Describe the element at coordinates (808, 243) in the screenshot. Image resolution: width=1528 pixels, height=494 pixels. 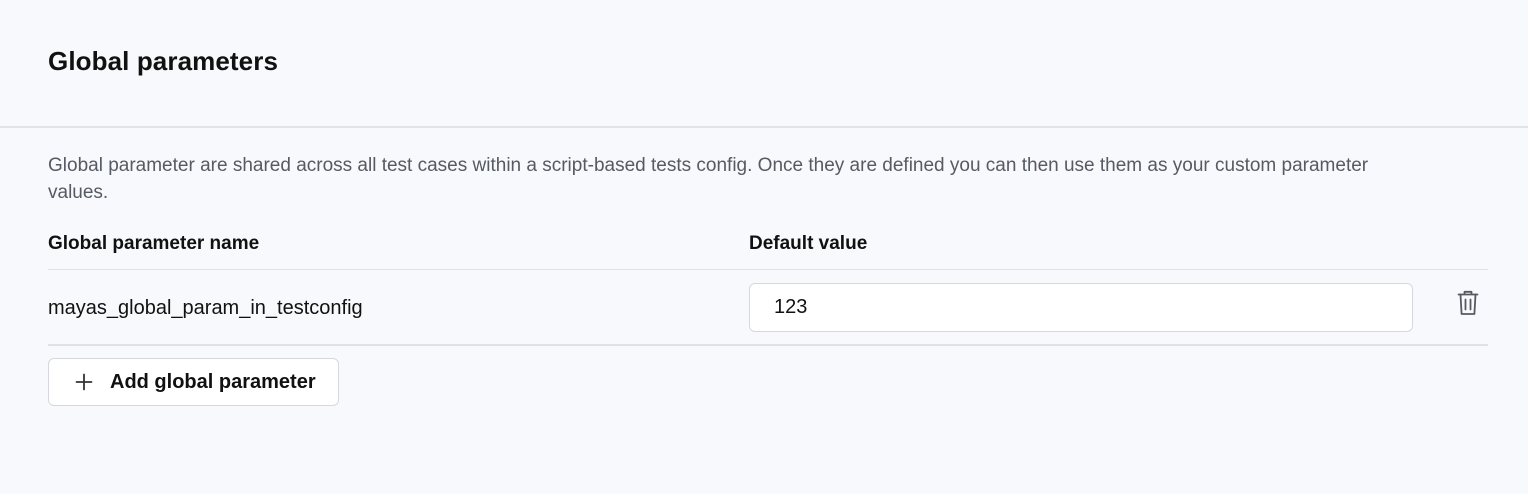
I see `column-header-default-value: Default value` at that location.